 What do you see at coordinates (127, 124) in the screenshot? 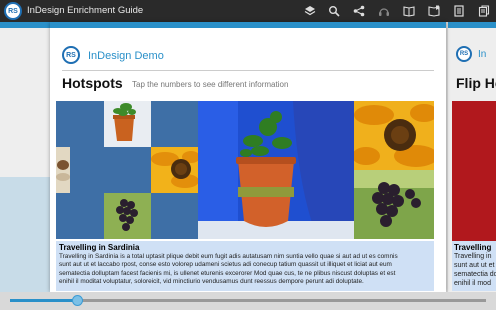
I see `pot-tile` at bounding box center [127, 124].